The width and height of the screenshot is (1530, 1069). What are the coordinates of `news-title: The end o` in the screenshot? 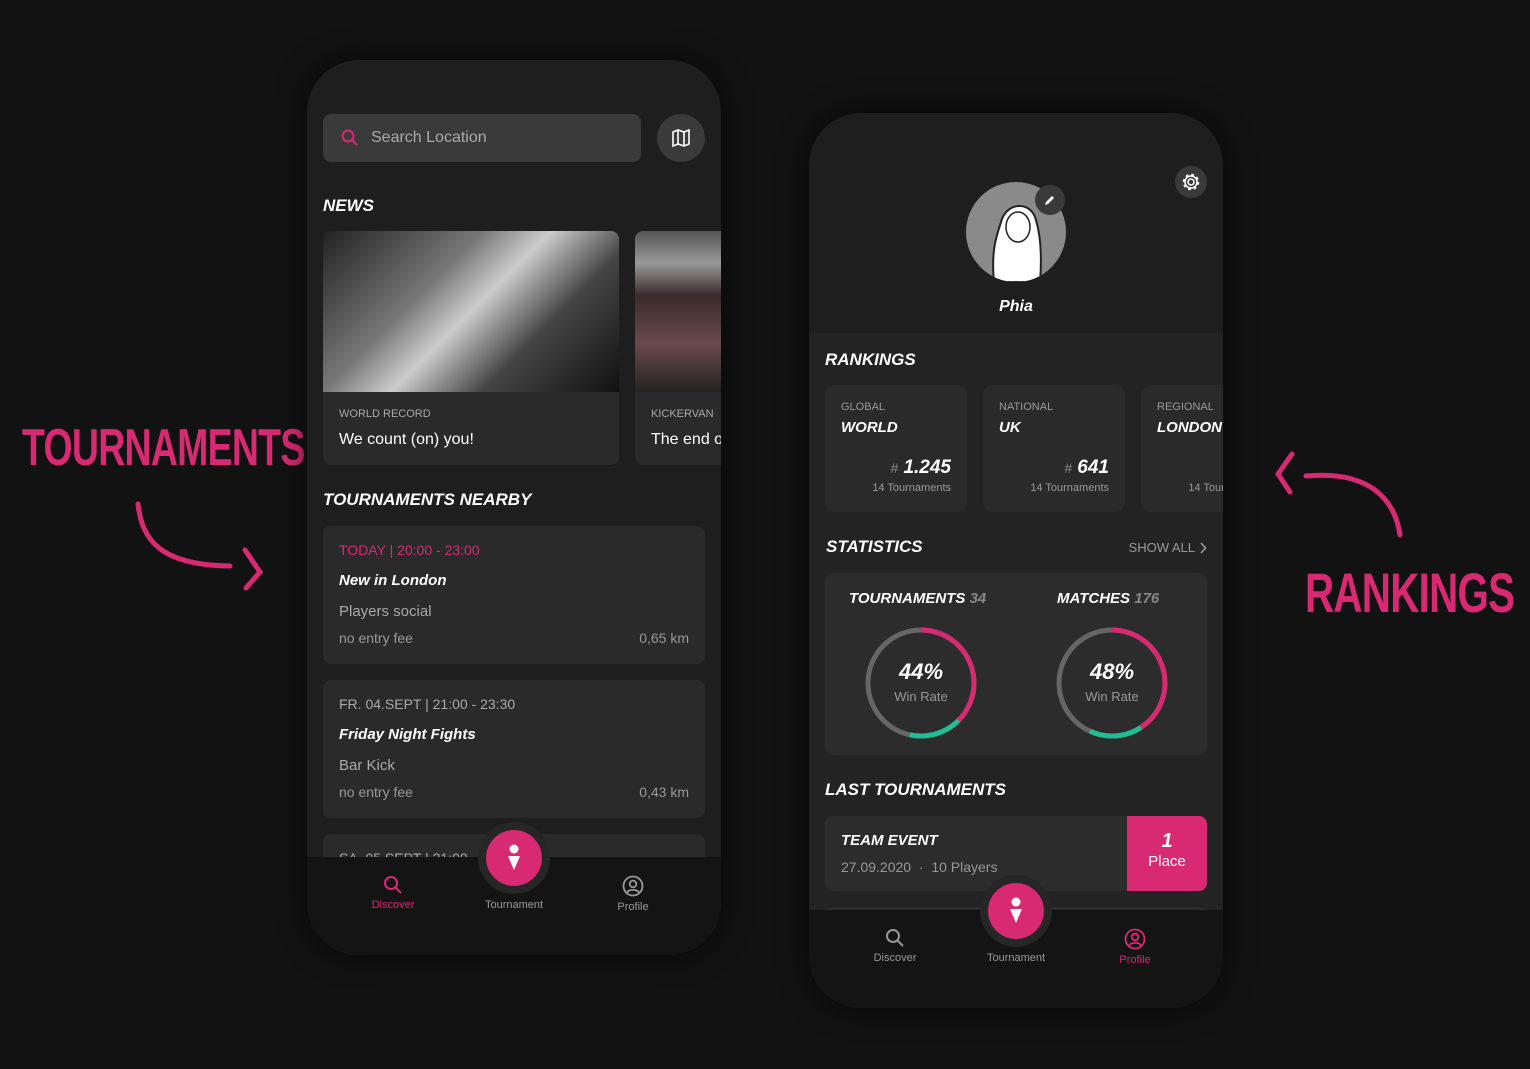 It's located at (686, 439).